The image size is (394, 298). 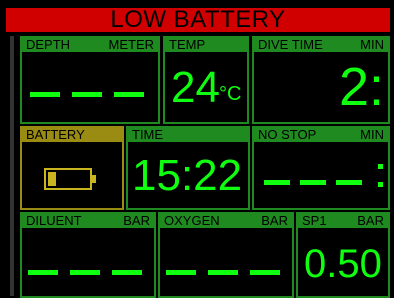 I want to click on low-battery-banner: LOW BATTERY, so click(x=198, y=20).